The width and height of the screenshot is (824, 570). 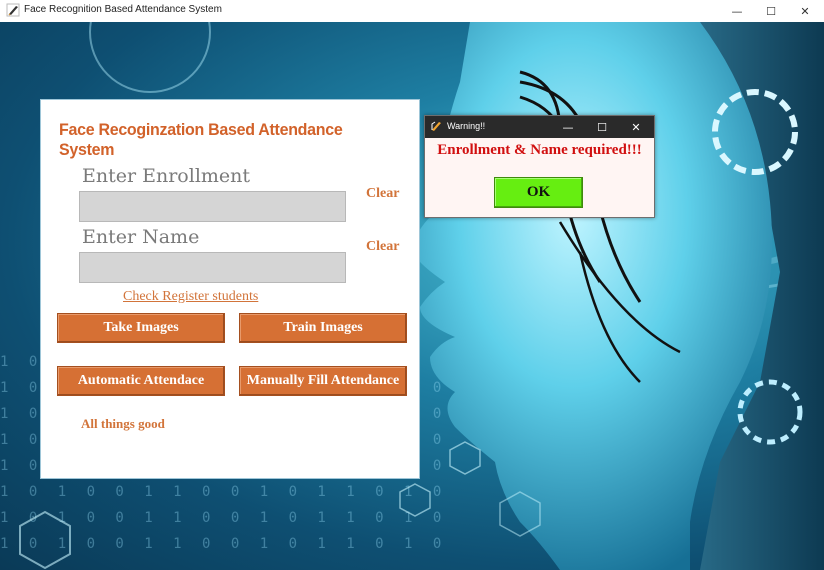 I want to click on tk-feather-icon, so click(x=436, y=126).